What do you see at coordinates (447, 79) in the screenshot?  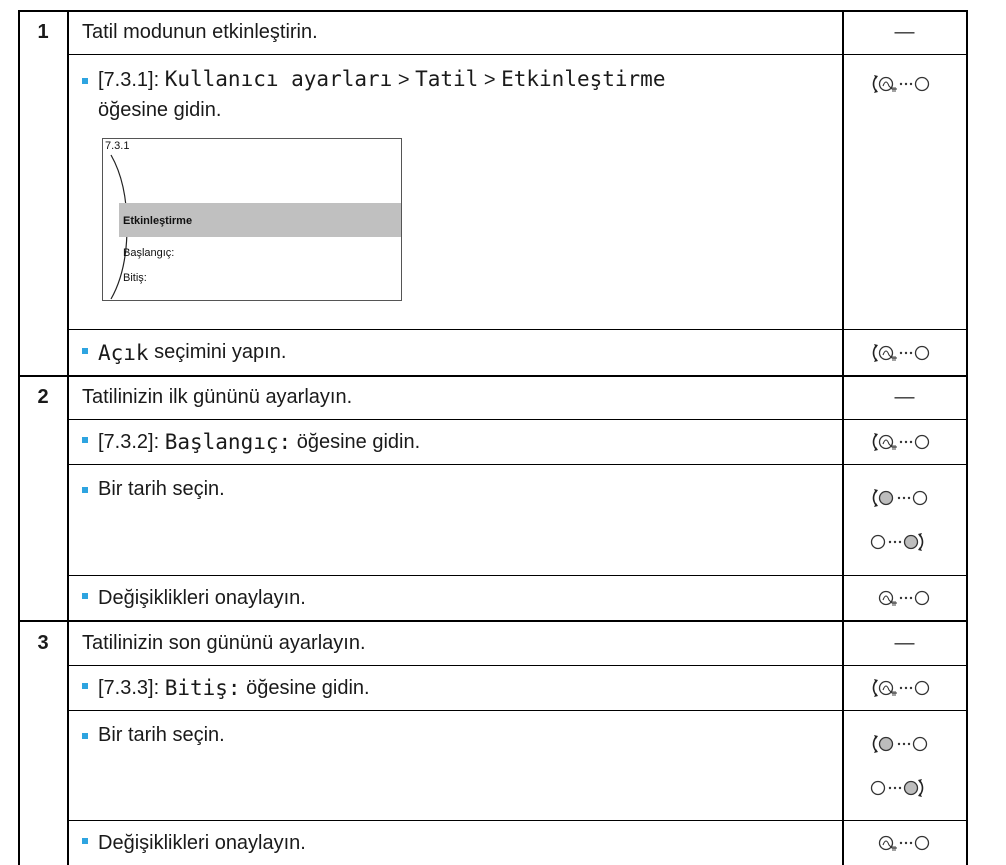 I see `menu-path-holiday: Tatil` at bounding box center [447, 79].